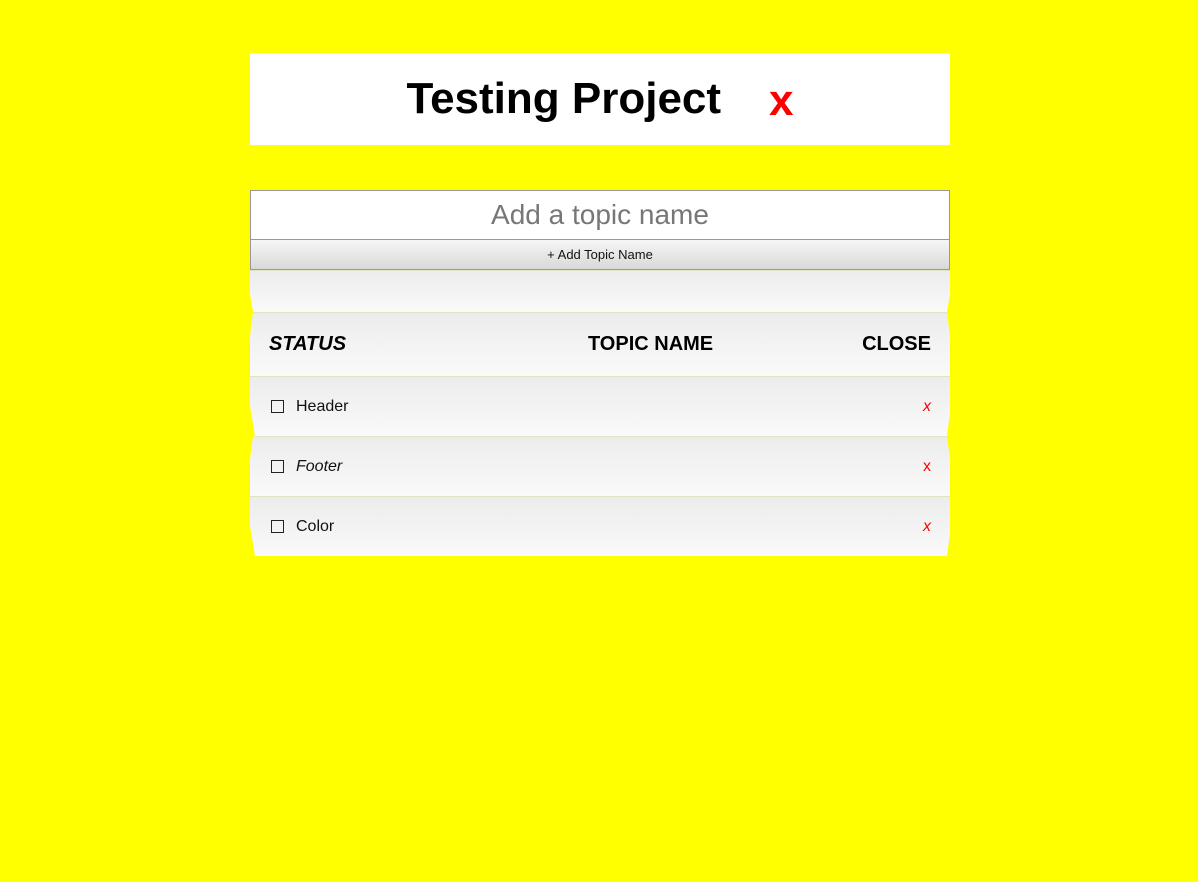 This screenshot has height=882, width=1198. What do you see at coordinates (896, 344) in the screenshot?
I see `close-header: CLOSE` at bounding box center [896, 344].